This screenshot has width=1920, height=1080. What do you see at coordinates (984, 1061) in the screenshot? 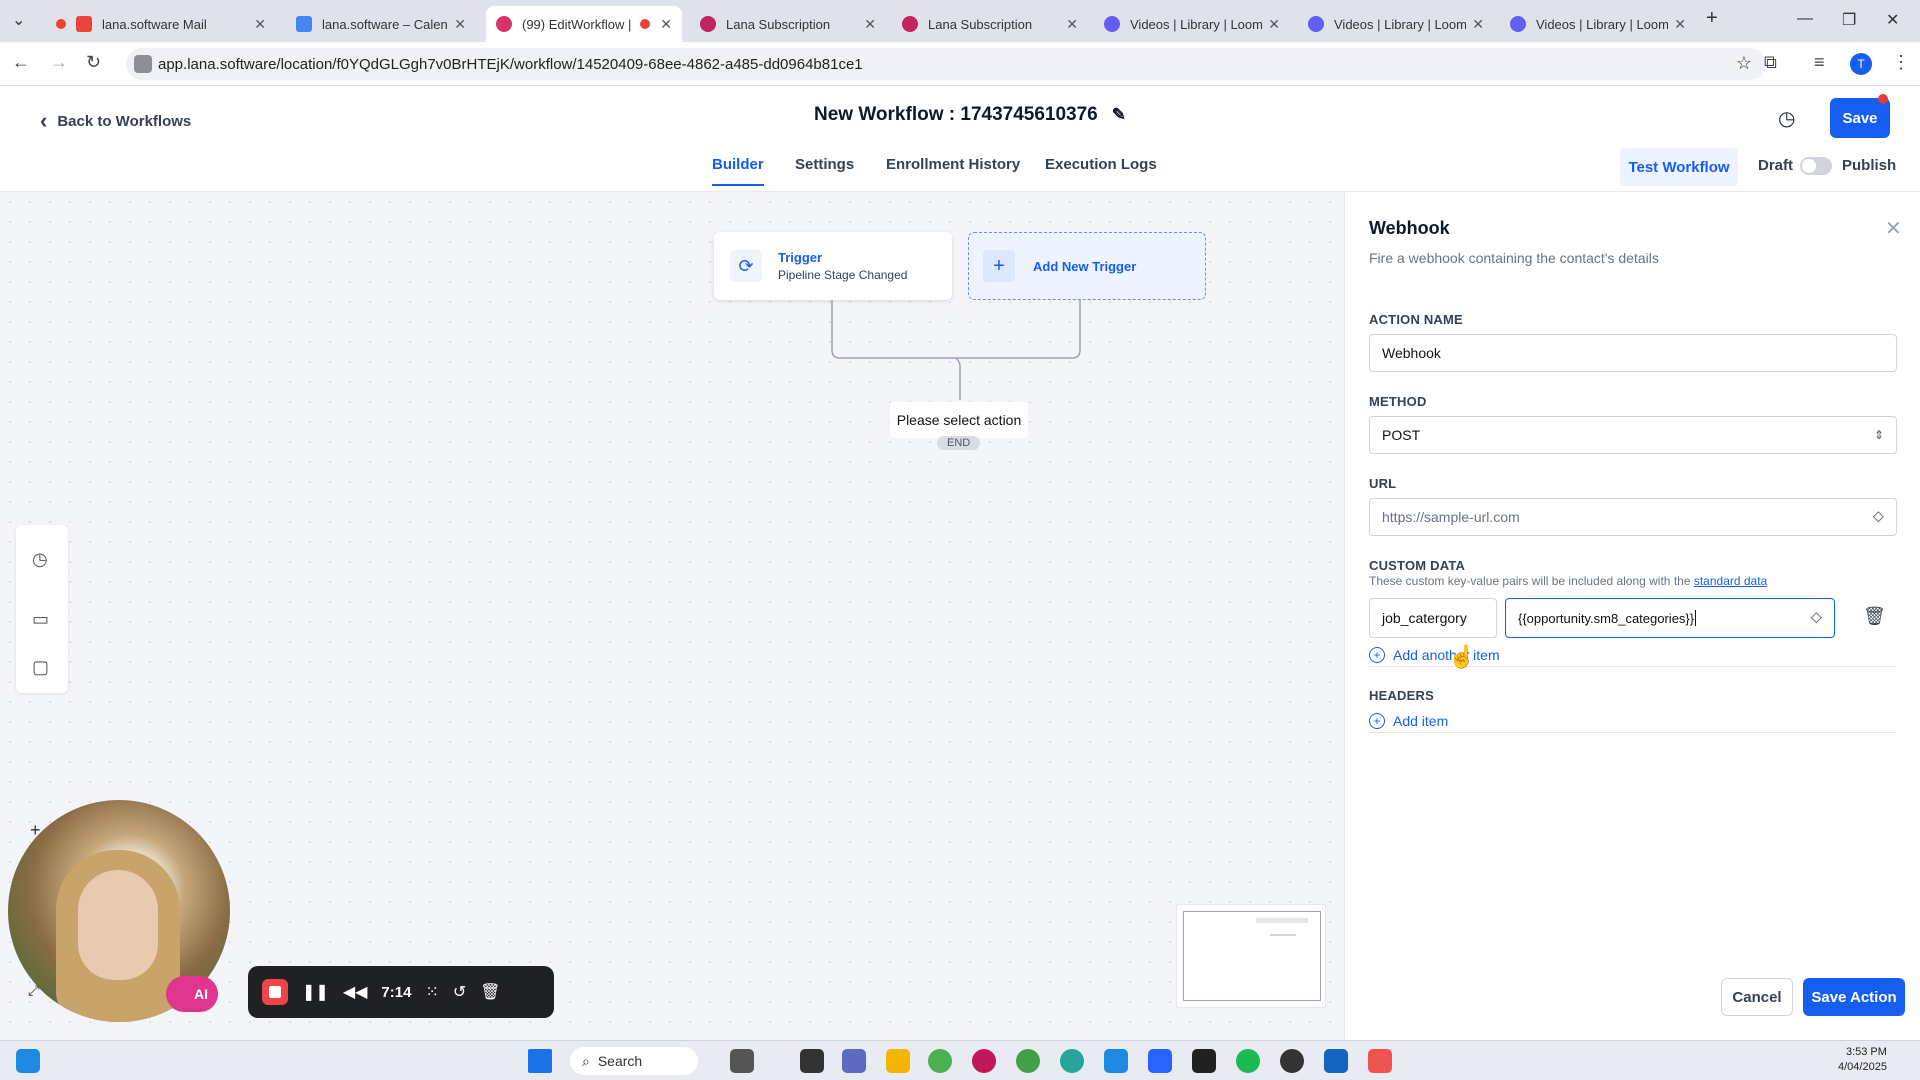
I see `chrome-profile-icon` at bounding box center [984, 1061].